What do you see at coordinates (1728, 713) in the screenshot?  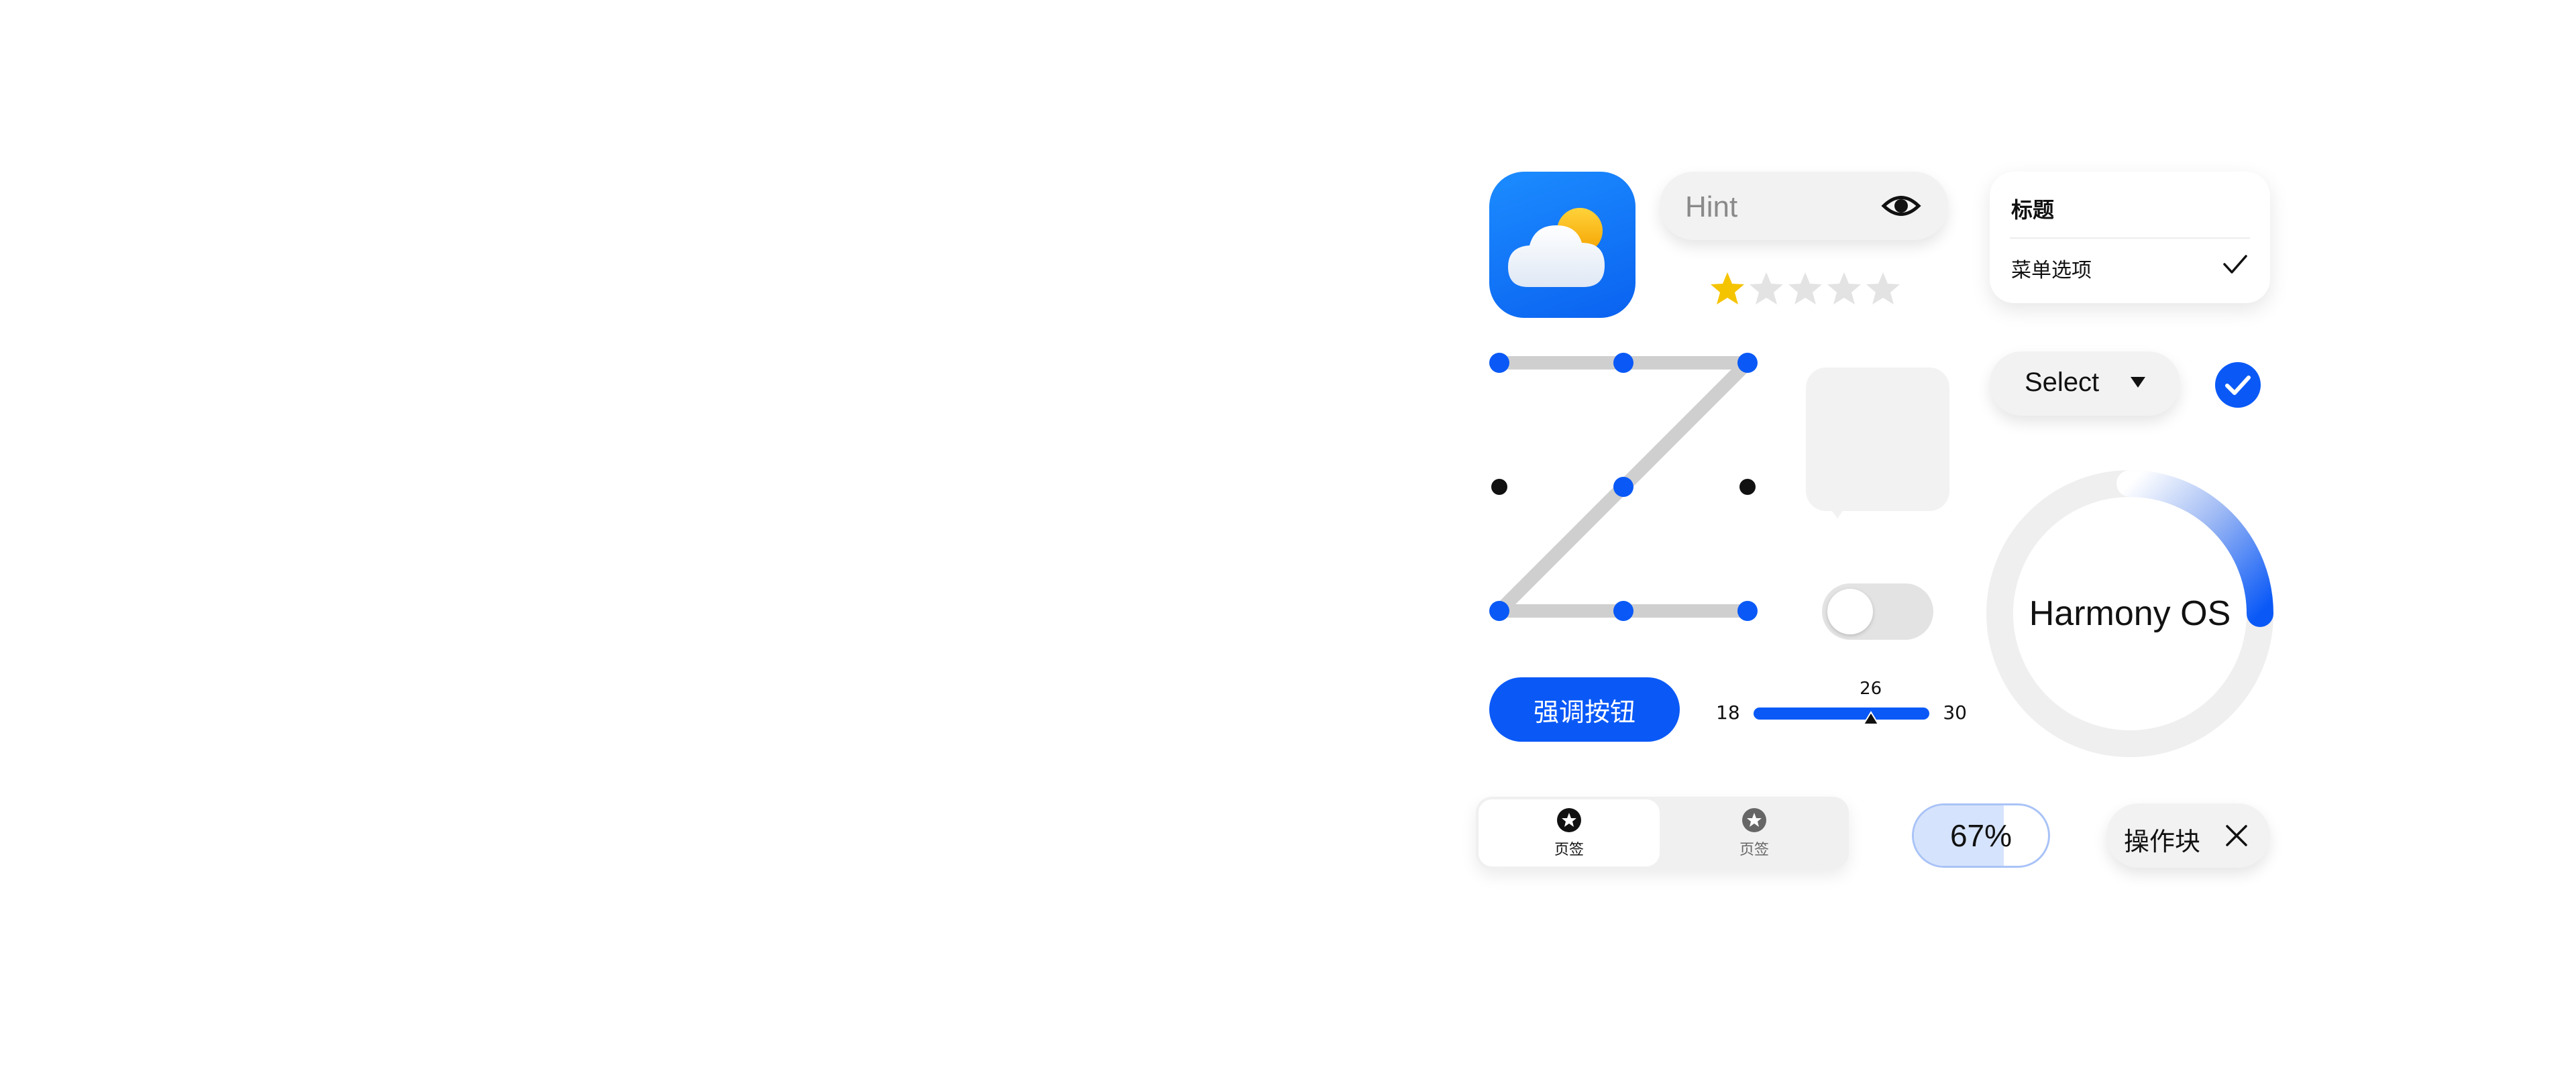 I see `slider-min-label: 18` at bounding box center [1728, 713].